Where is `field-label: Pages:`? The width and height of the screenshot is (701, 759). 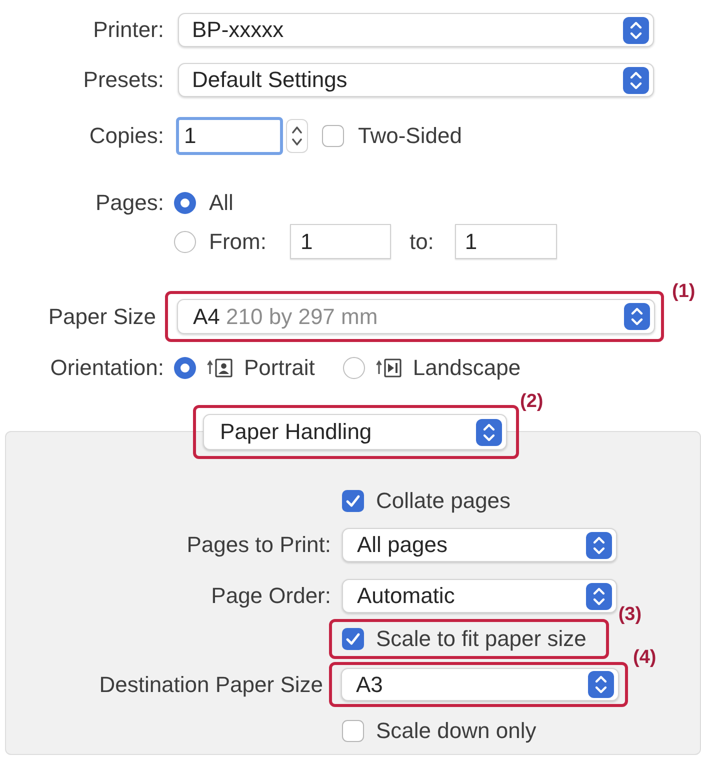 field-label: Pages: is located at coordinates (129, 203).